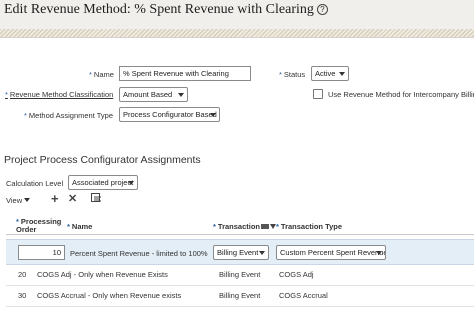 The image size is (474, 313). What do you see at coordinates (35, 183) in the screenshot?
I see `calc-level-label: Calculation Level` at bounding box center [35, 183].